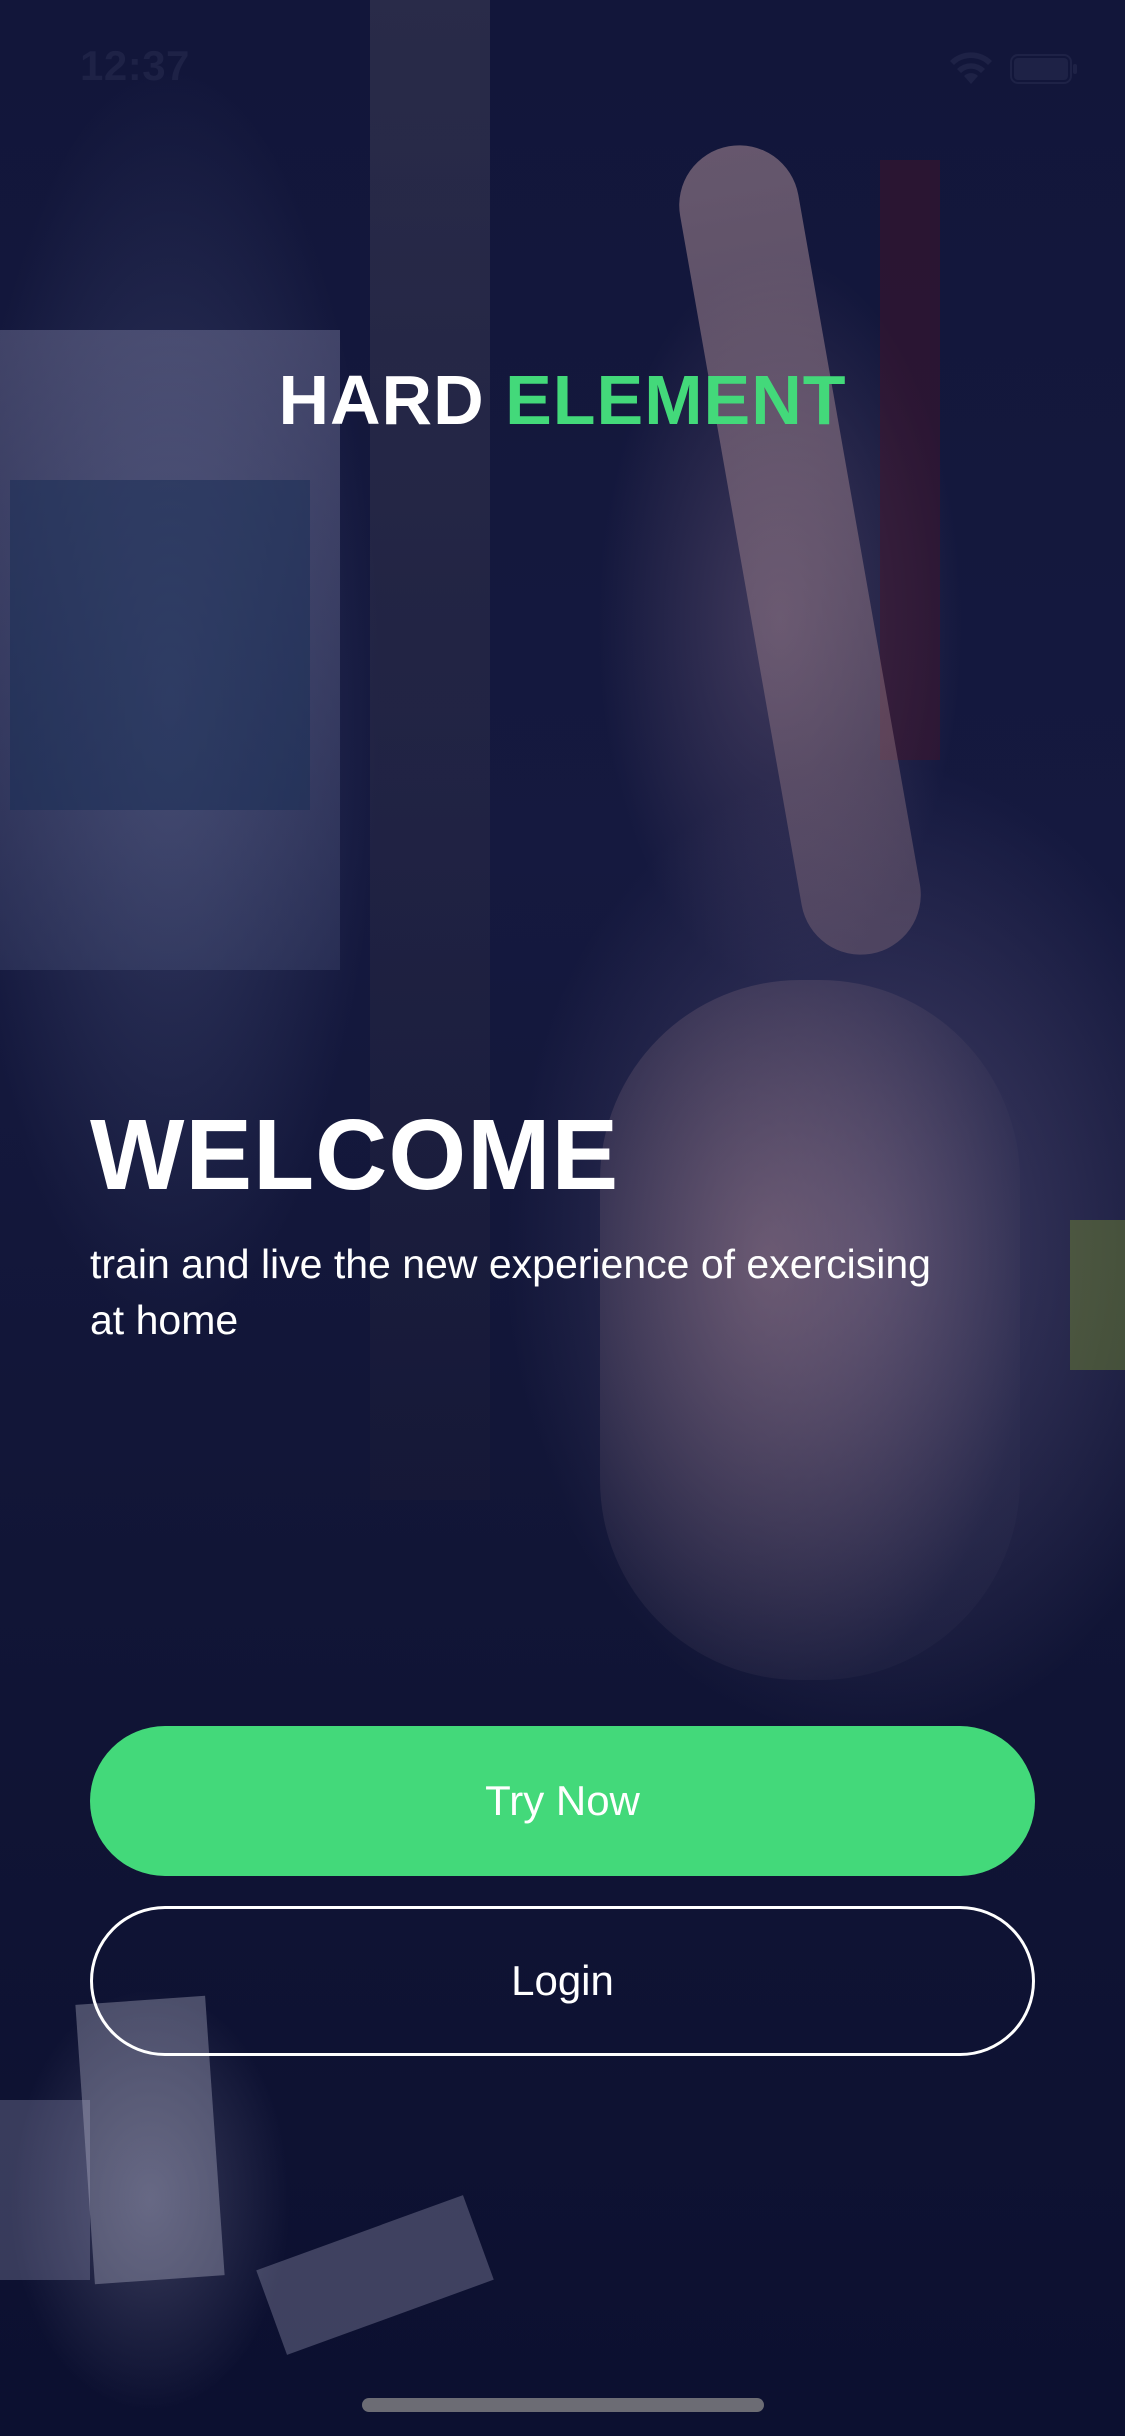 Image resolution: width=1125 pixels, height=2436 pixels. I want to click on try-now-label: Try Now, so click(562, 1800).